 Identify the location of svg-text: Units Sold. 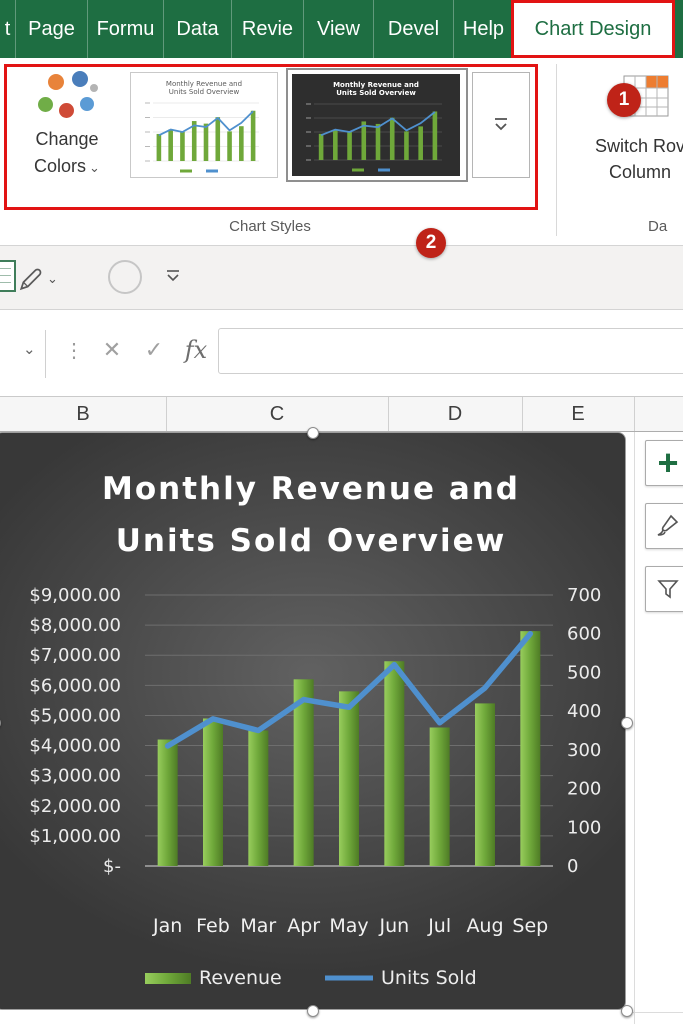
(429, 978).